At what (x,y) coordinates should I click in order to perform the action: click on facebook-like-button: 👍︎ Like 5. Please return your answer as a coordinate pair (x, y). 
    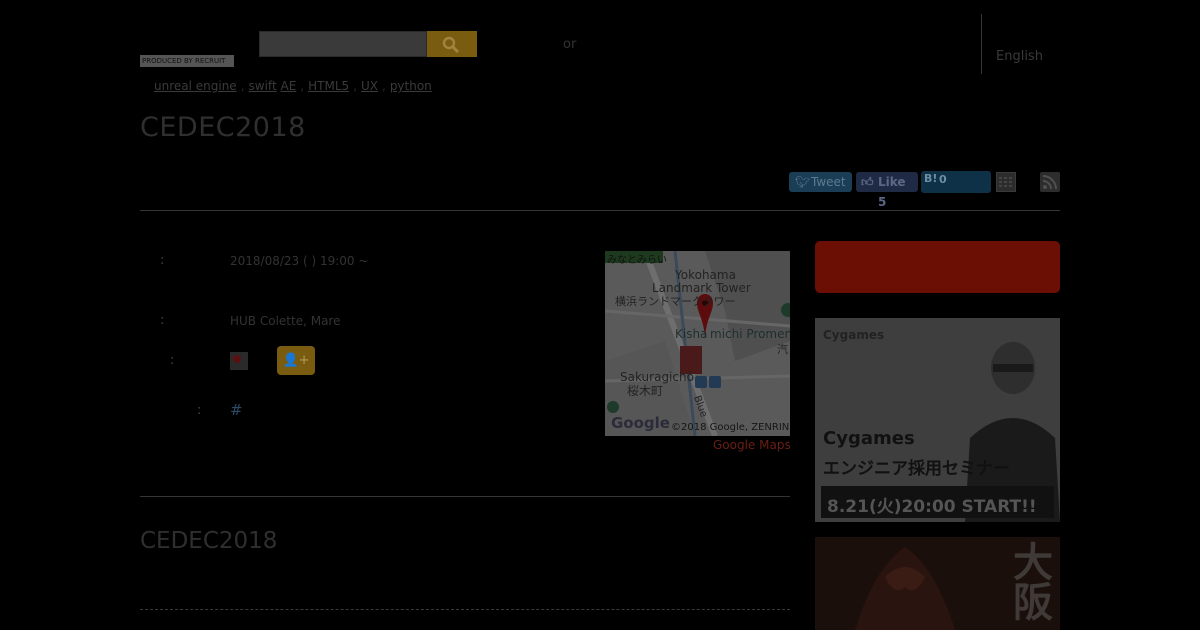
    Looking at the image, I should click on (887, 190).